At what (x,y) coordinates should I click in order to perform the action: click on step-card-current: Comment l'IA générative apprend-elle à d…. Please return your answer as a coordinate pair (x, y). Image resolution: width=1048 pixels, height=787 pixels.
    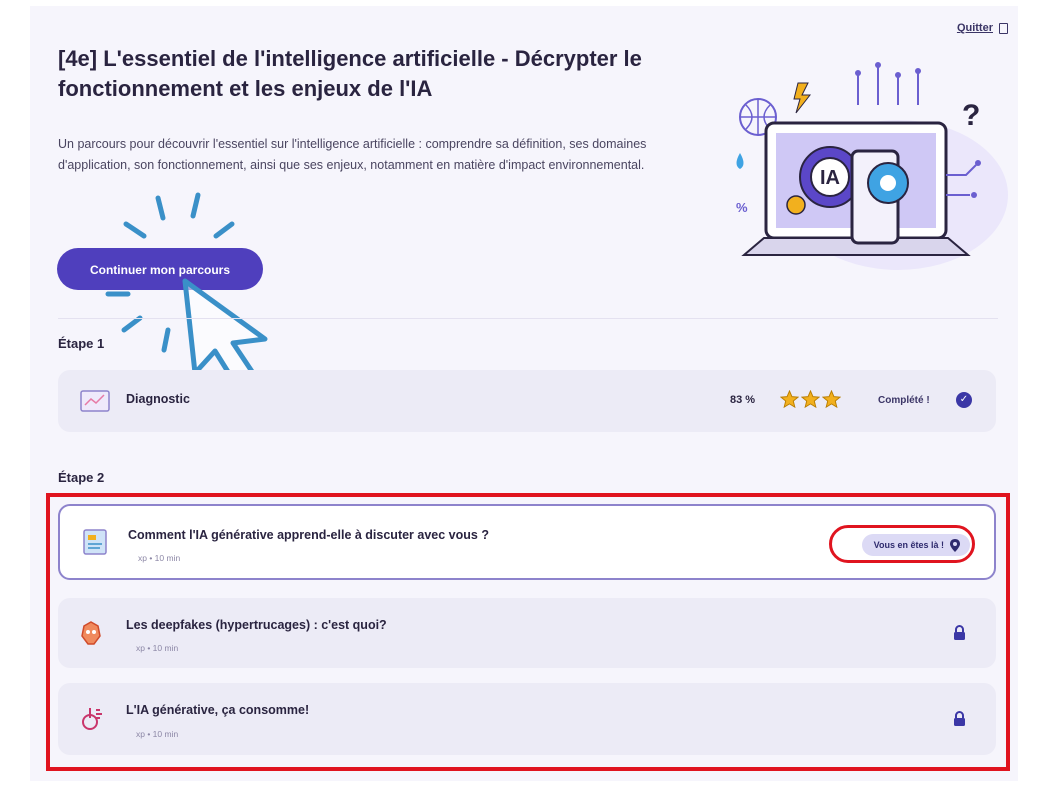
    Looking at the image, I should click on (527, 542).